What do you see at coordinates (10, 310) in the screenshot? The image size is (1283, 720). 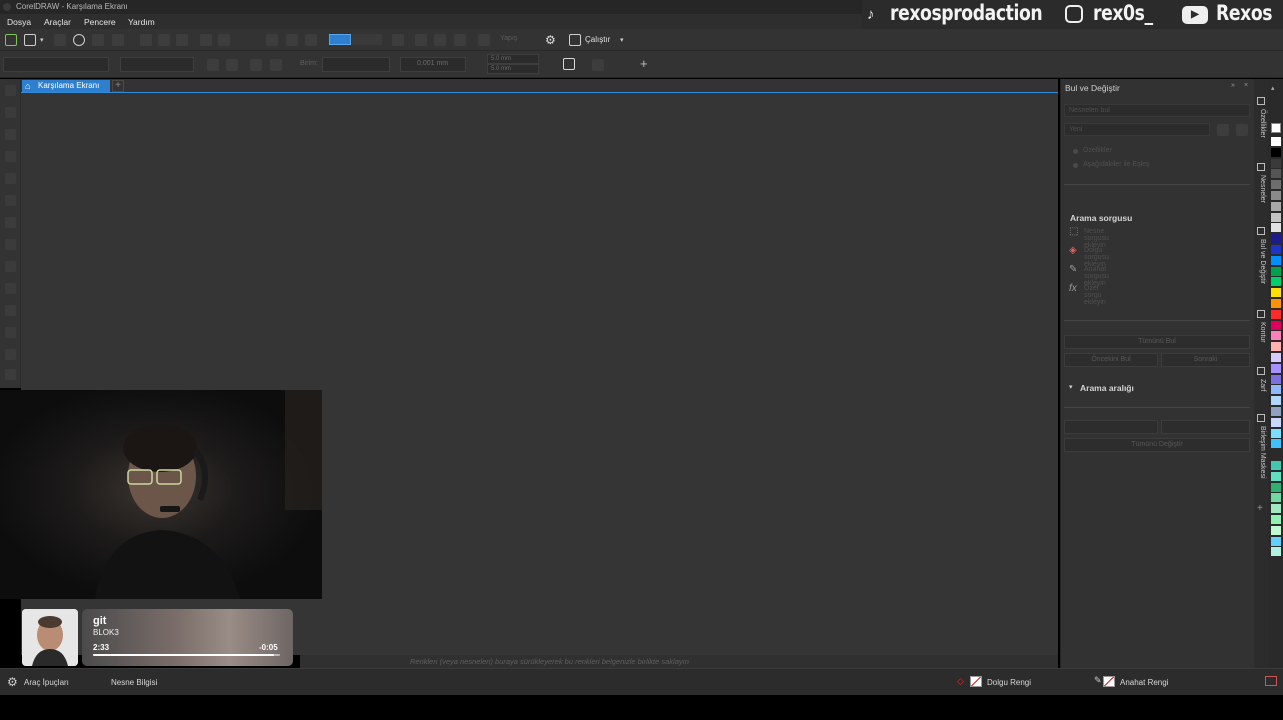 I see `parallel-dimension-tool-icon` at bounding box center [10, 310].